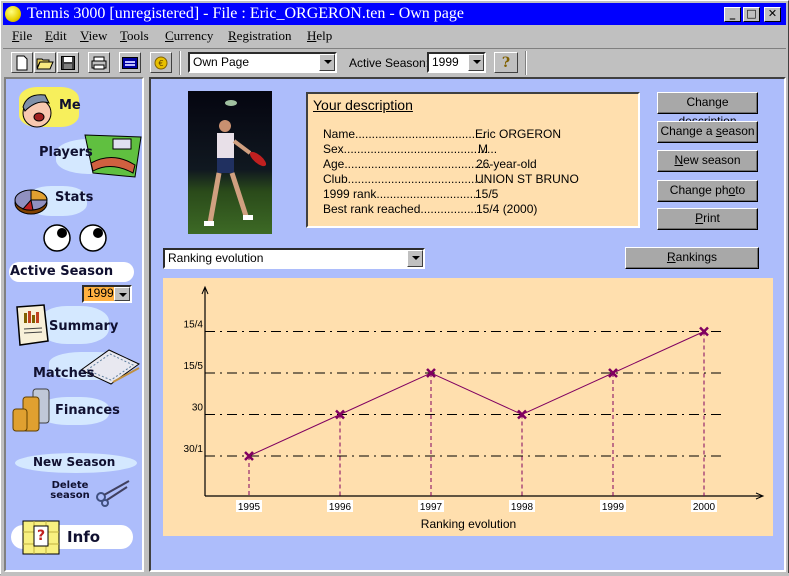 Image resolution: width=789 pixels, height=576 pixels. What do you see at coordinates (704, 507) in the screenshot?
I see `x-tick-label: 2000` at bounding box center [704, 507].